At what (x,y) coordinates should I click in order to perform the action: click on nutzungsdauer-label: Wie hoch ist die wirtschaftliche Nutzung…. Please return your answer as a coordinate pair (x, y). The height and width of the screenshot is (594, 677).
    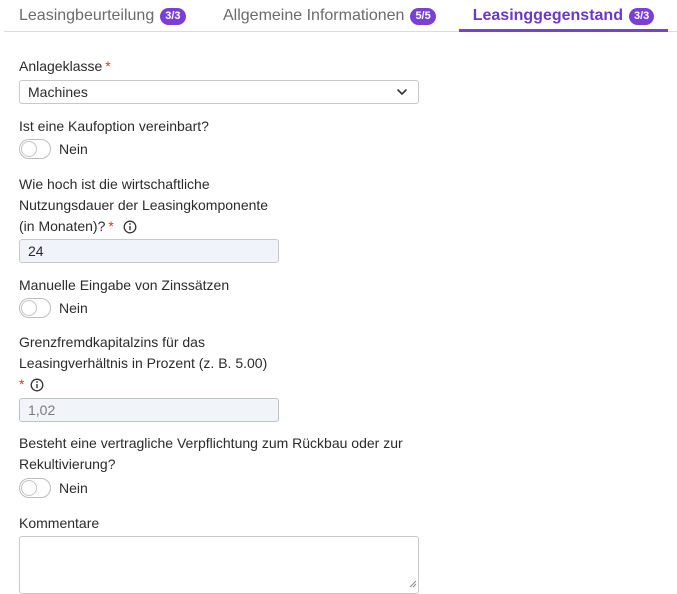
    Looking at the image, I should click on (143, 205).